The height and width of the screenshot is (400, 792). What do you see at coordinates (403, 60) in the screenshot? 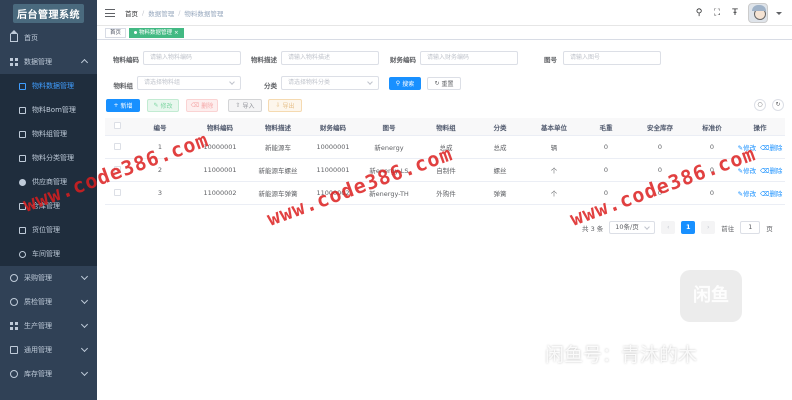
I see `form-label-finance-code: 财务编码` at bounding box center [403, 60].